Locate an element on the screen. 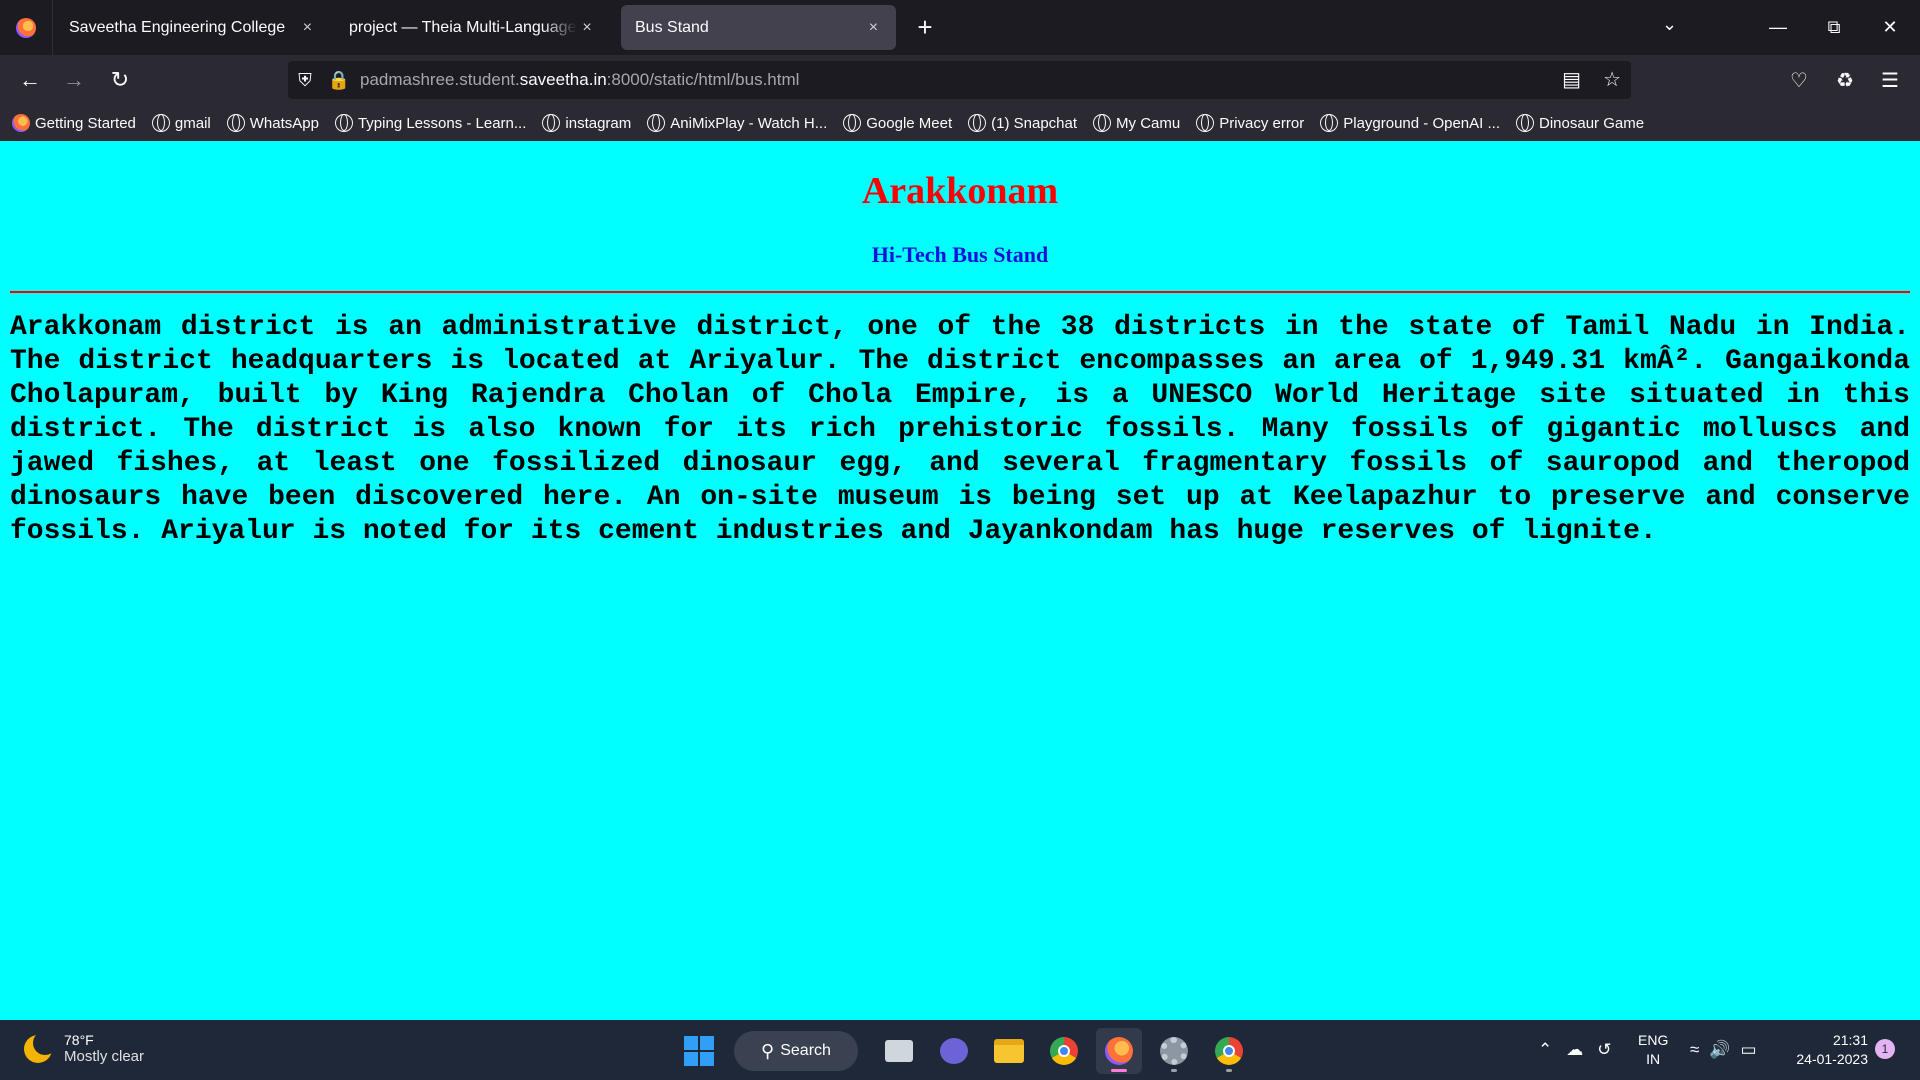  quick-settings: ≈ 🔊 ▭ is located at coordinates (1728, 1050).